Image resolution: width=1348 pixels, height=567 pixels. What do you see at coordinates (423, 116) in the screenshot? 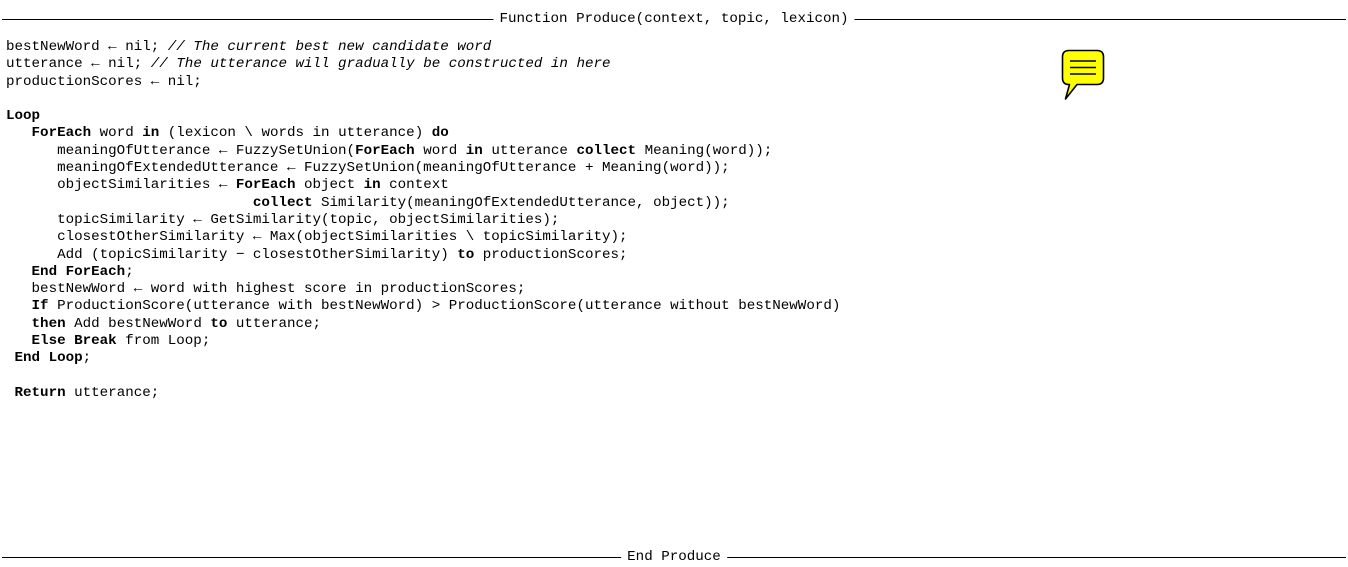
I see `code-line: Loop` at bounding box center [423, 116].